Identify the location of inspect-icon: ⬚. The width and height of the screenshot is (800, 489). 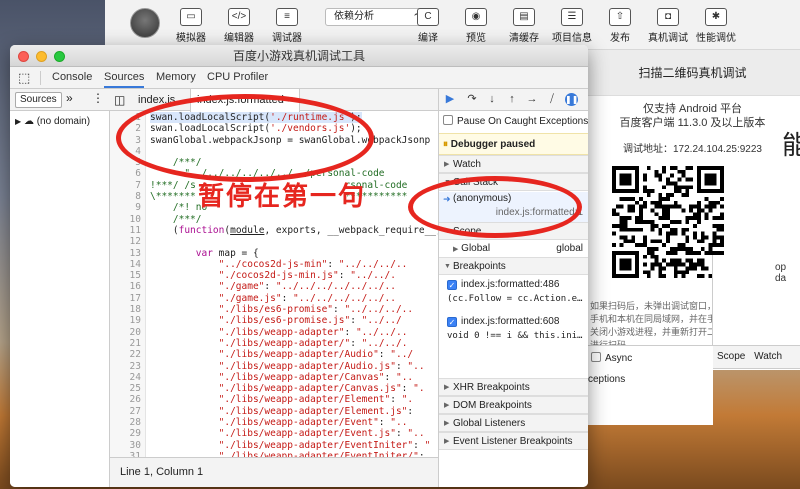
(24, 77).